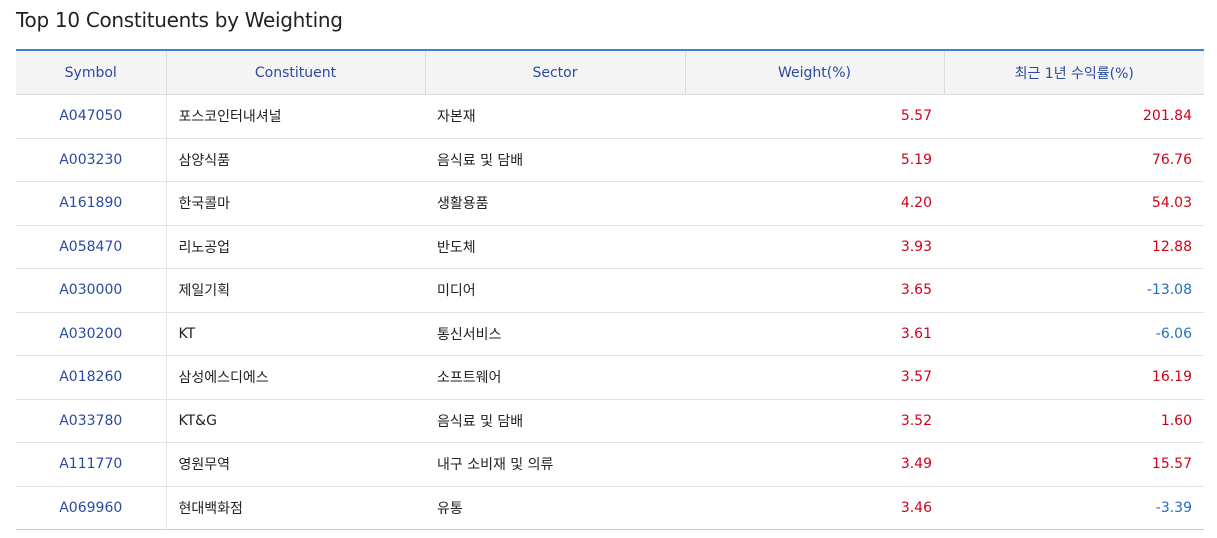 The image size is (1217, 538). Describe the element at coordinates (1074, 247) in the screenshot. I see `cell-return-1y: 12.88` at that location.